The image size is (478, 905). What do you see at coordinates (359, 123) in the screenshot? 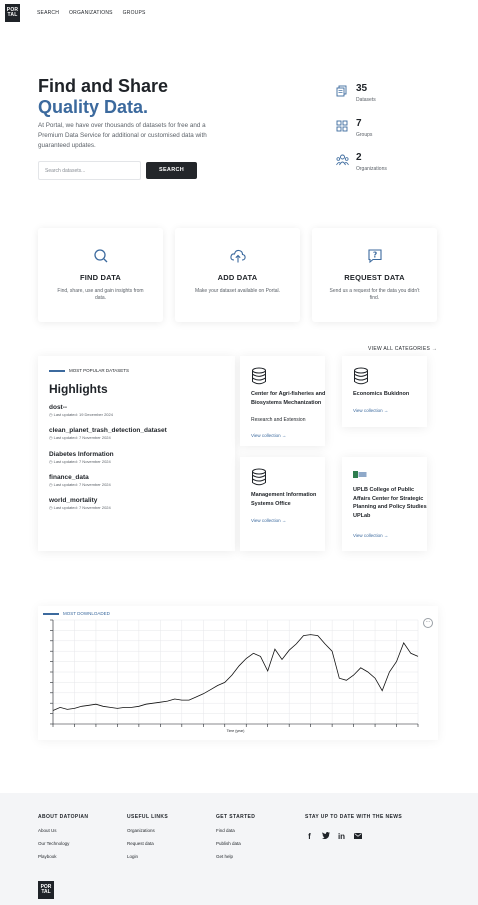
I see `stat-groups-value: 7` at bounding box center [359, 123].